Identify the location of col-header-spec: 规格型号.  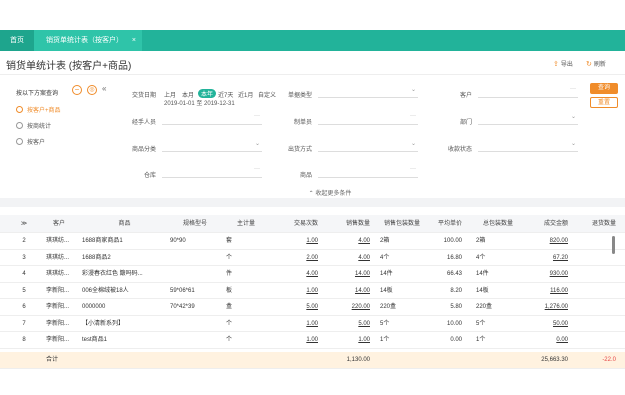
(195, 223).